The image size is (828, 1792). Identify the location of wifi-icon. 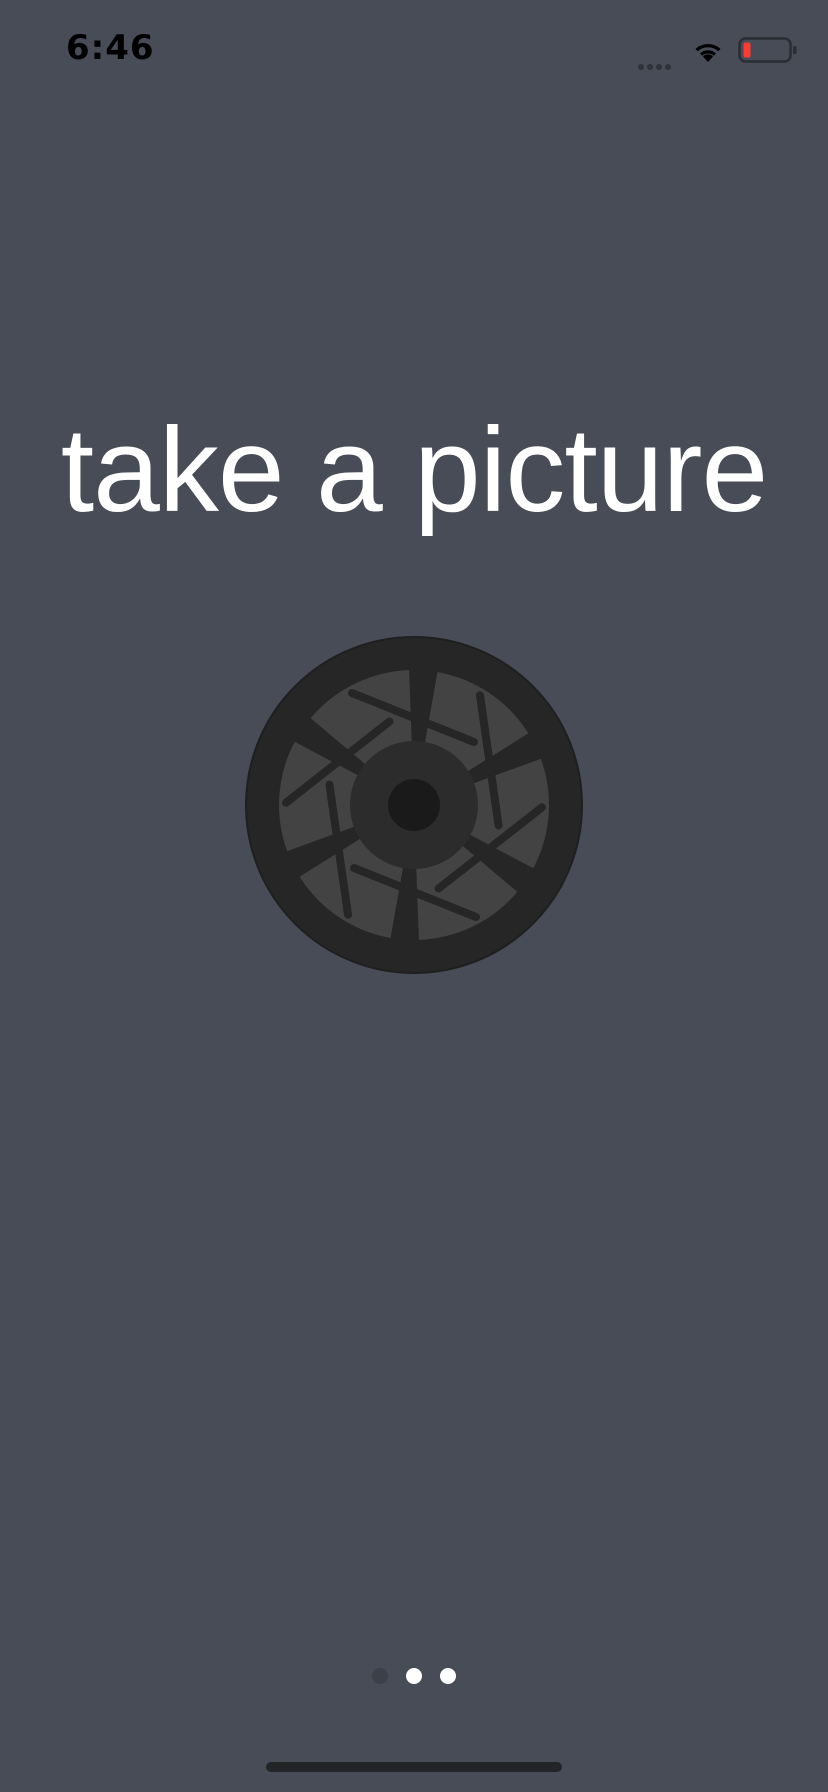
(708, 52).